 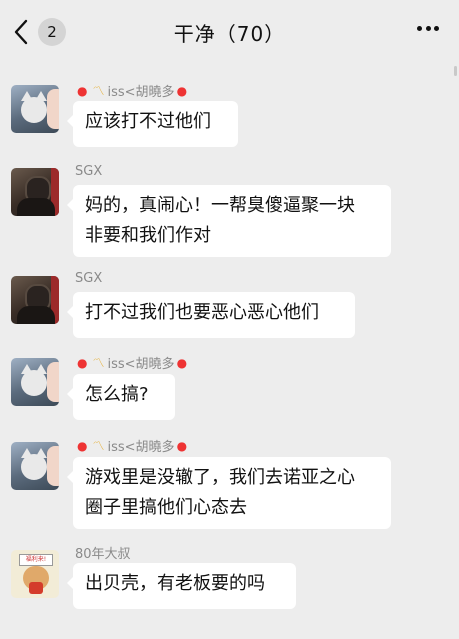 What do you see at coordinates (220, 205) in the screenshot?
I see `message-text: 妈的，真闹心！一帮臭傻逼聚一块` at bounding box center [220, 205].